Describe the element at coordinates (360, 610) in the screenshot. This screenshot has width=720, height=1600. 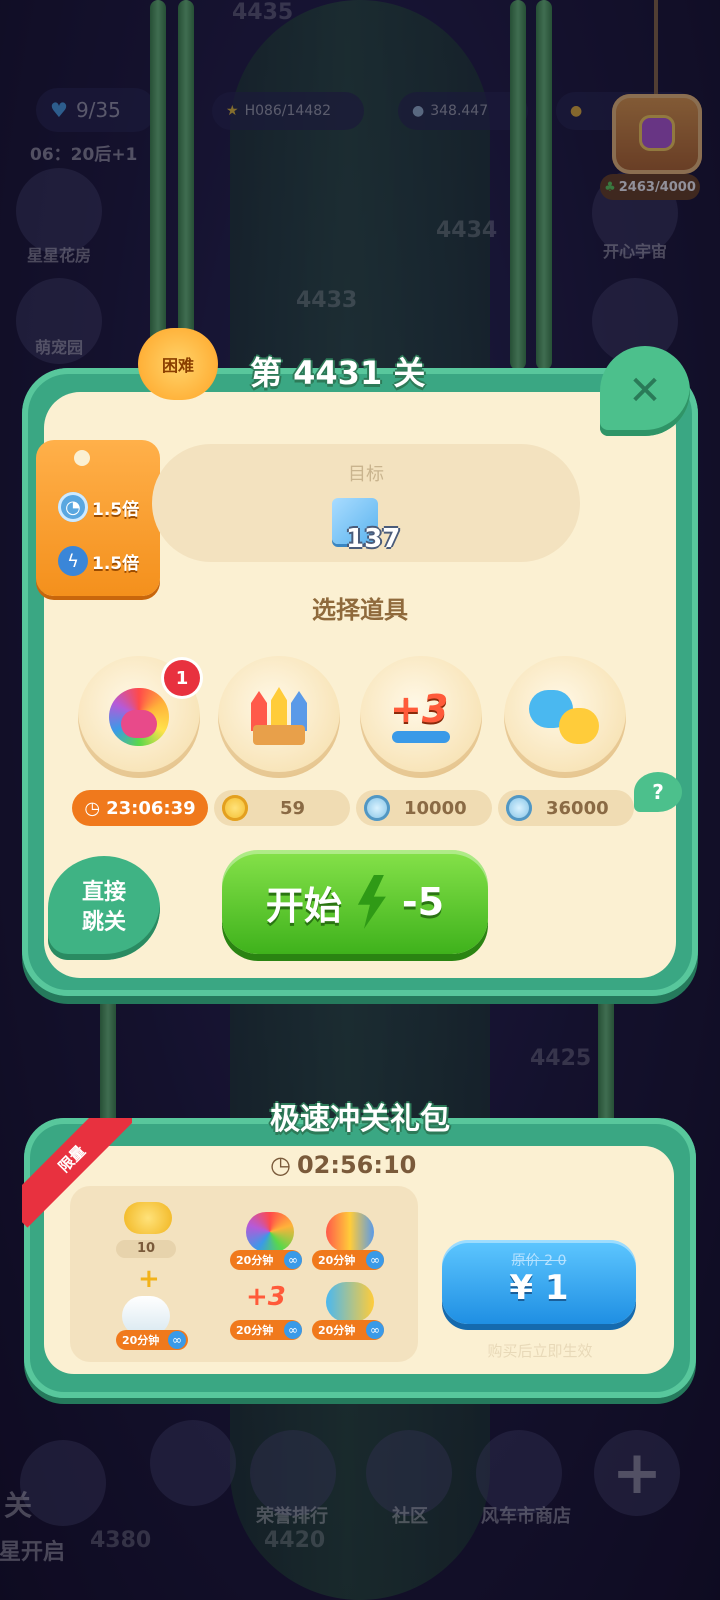
I see `choose-props-title: 选择道具` at that location.